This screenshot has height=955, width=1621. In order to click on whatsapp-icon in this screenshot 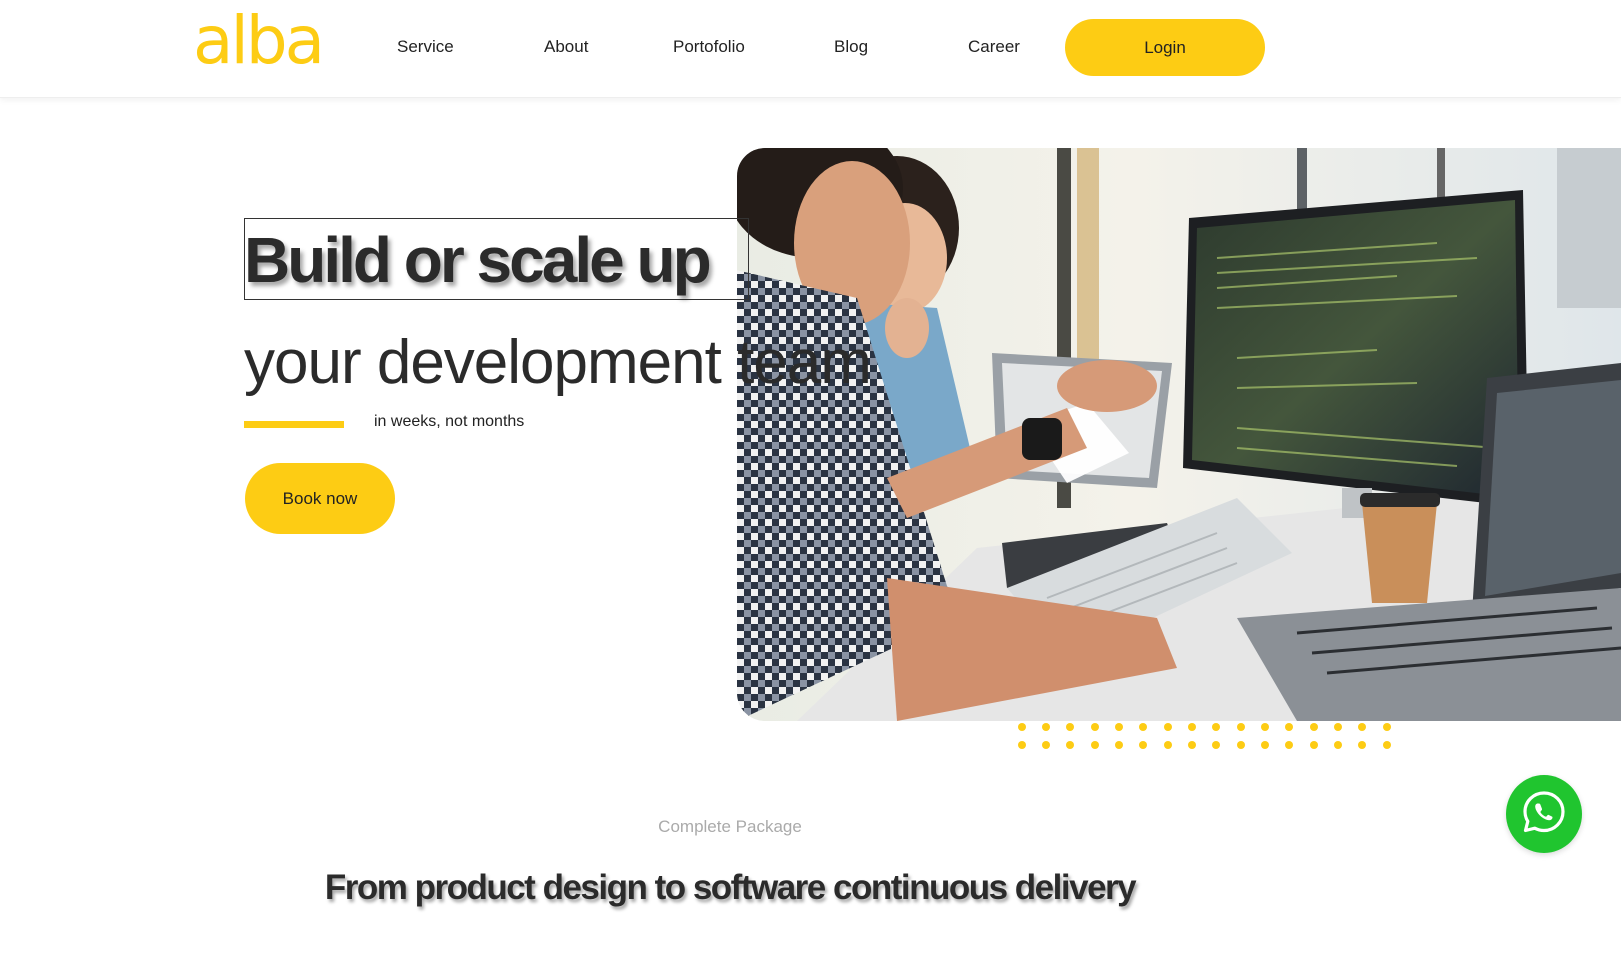, I will do `click(1544, 814)`.